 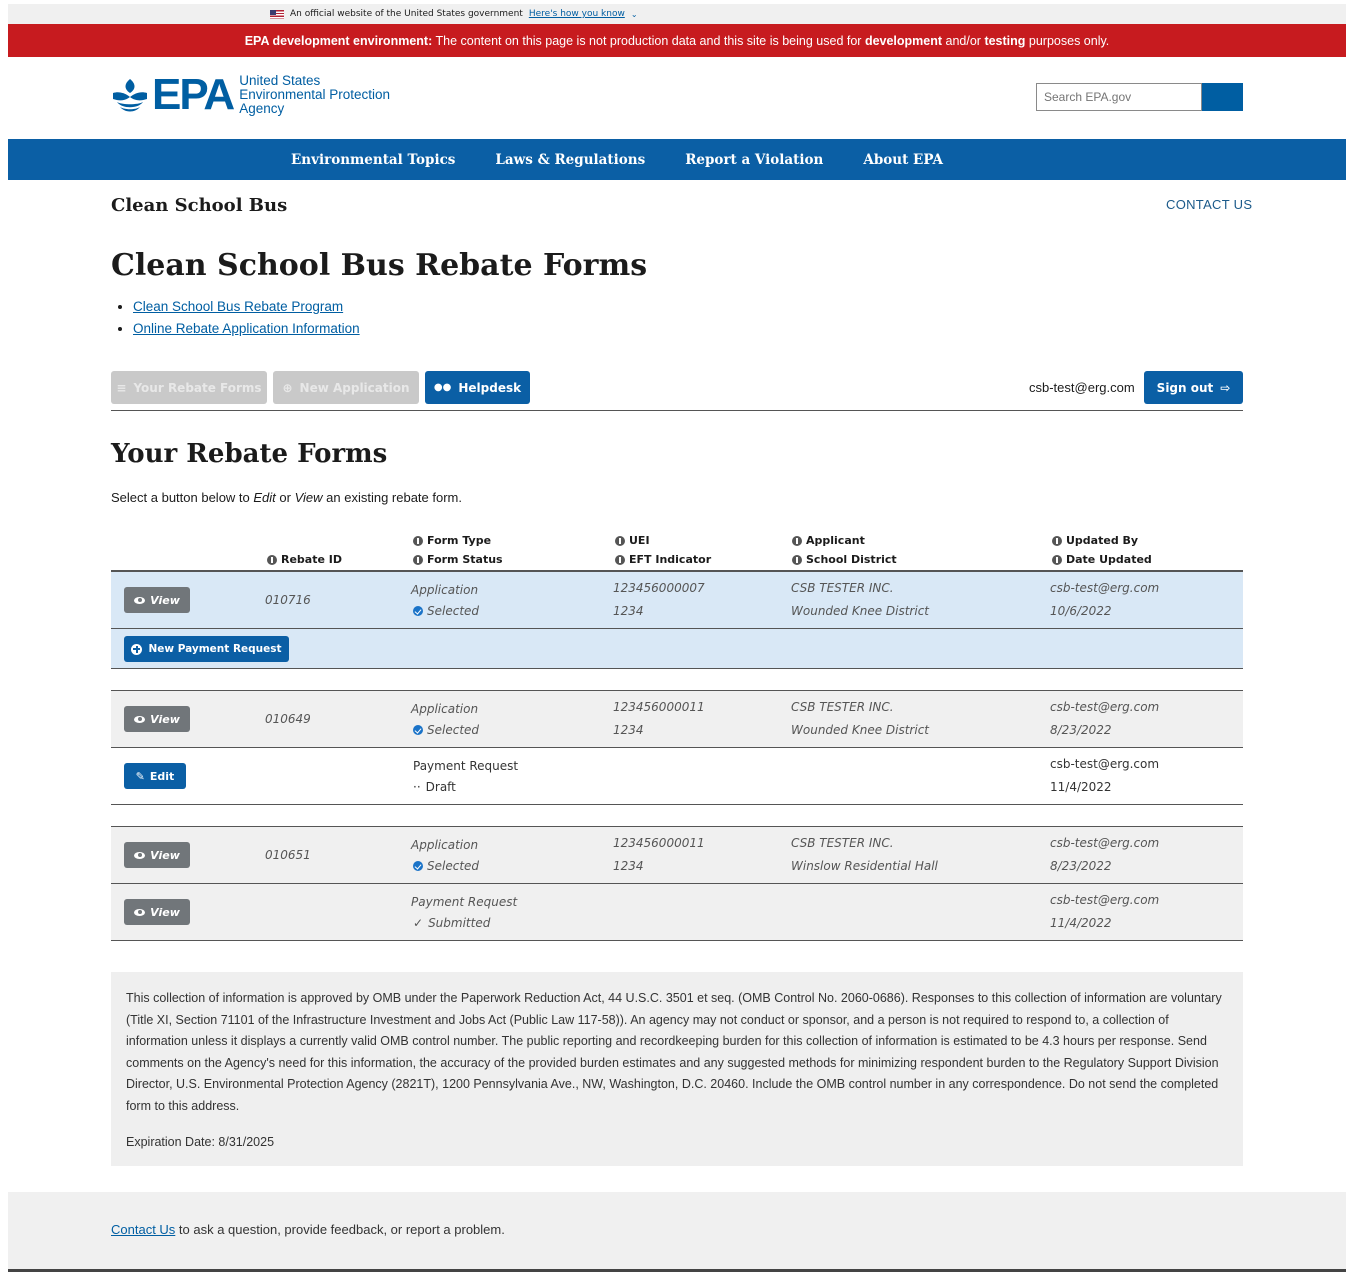 What do you see at coordinates (311, 559) in the screenshot?
I see `header-label: Rebate ID` at bounding box center [311, 559].